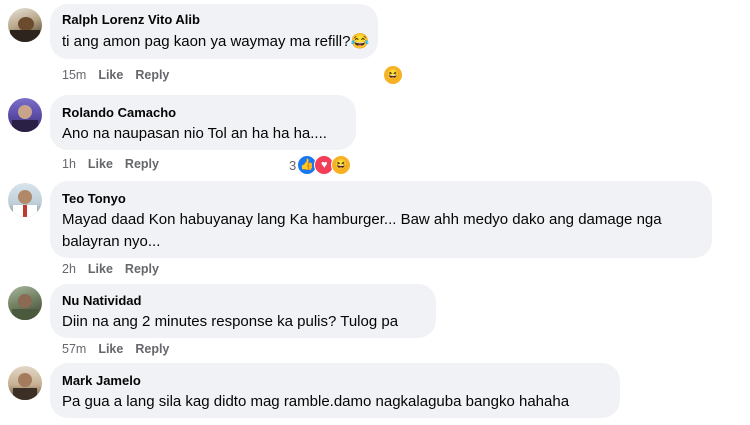 This screenshot has width=750, height=425. What do you see at coordinates (293, 165) in the screenshot?
I see `reaction-count: 3` at bounding box center [293, 165].